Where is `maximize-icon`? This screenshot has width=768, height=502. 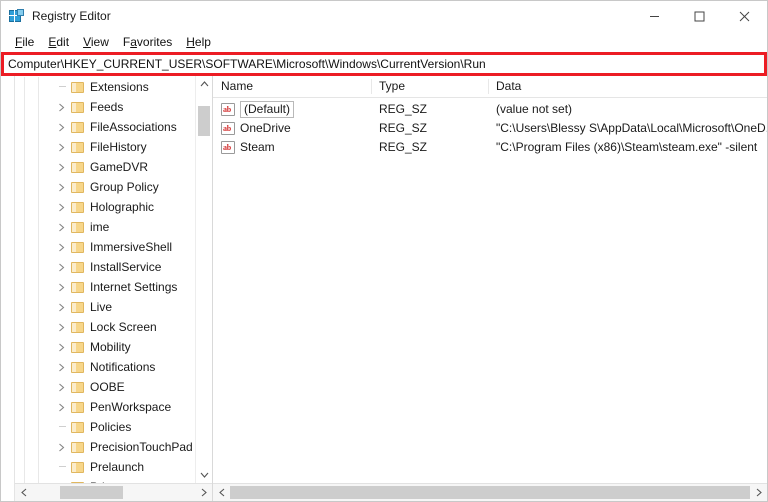 maximize-icon is located at coordinates (699, 16).